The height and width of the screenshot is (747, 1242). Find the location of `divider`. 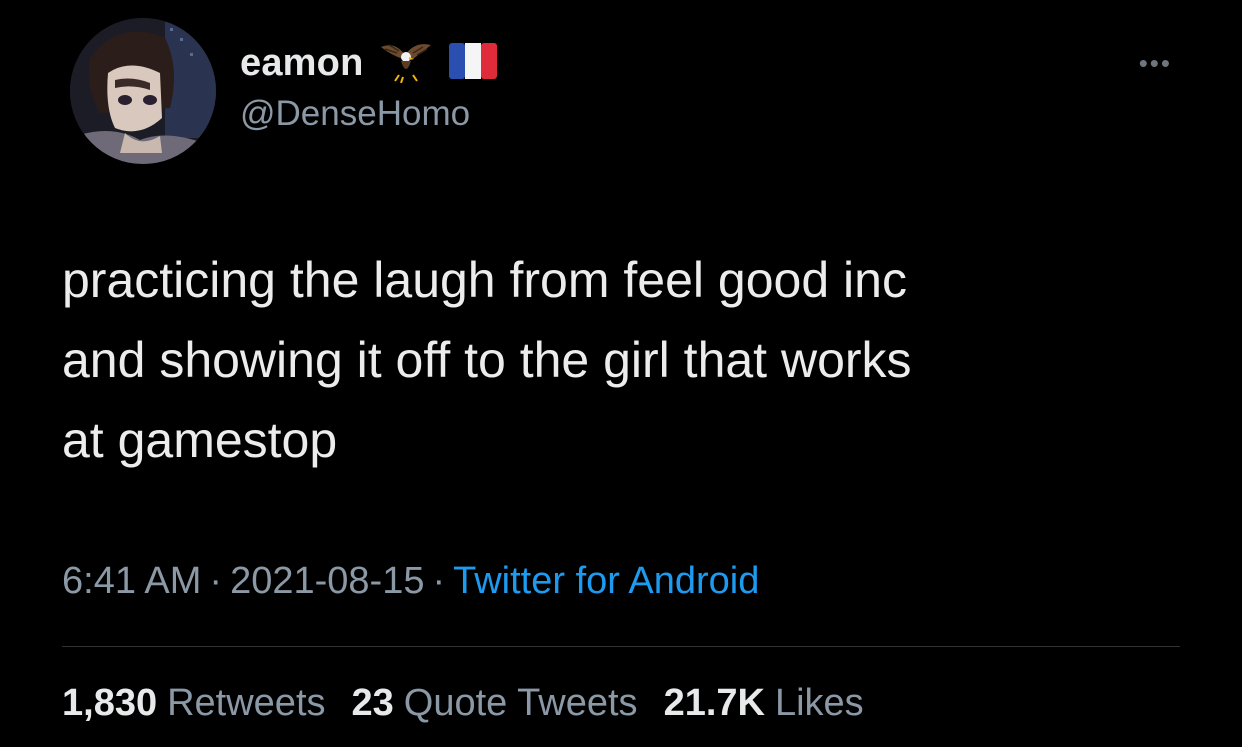

divider is located at coordinates (621, 646).